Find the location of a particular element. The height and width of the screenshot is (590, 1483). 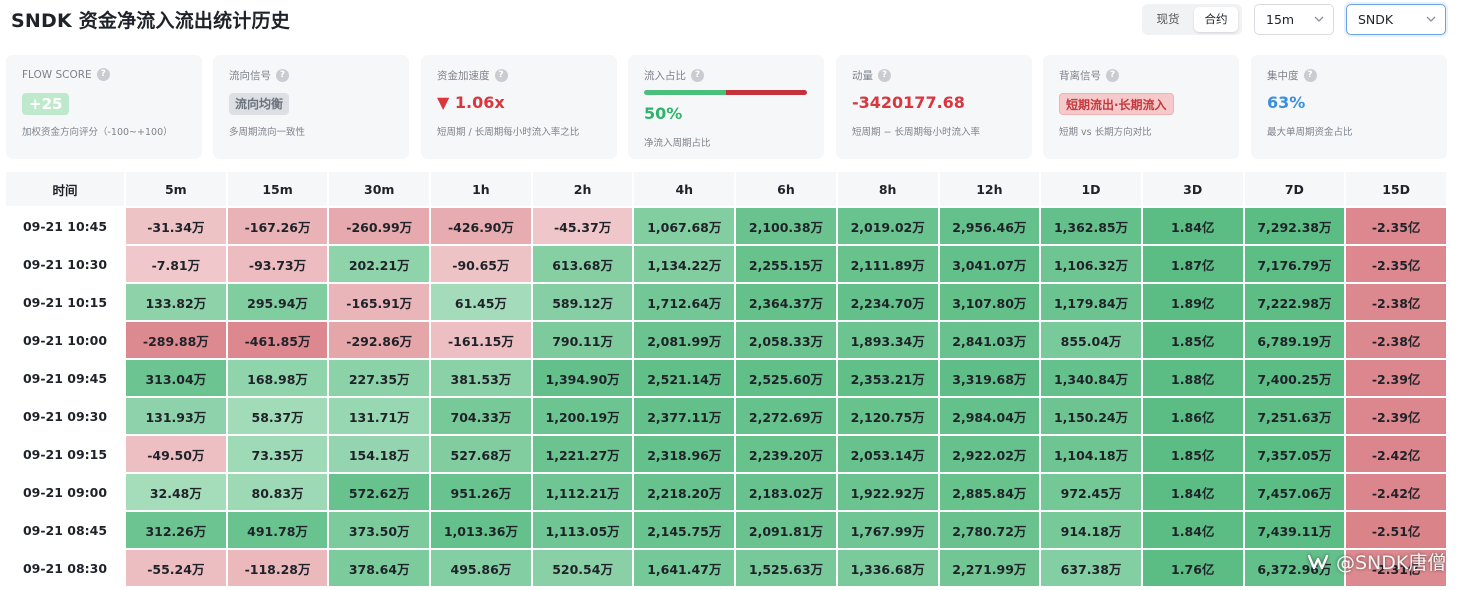

tab-contract: 合约 is located at coordinates (1216, 19).